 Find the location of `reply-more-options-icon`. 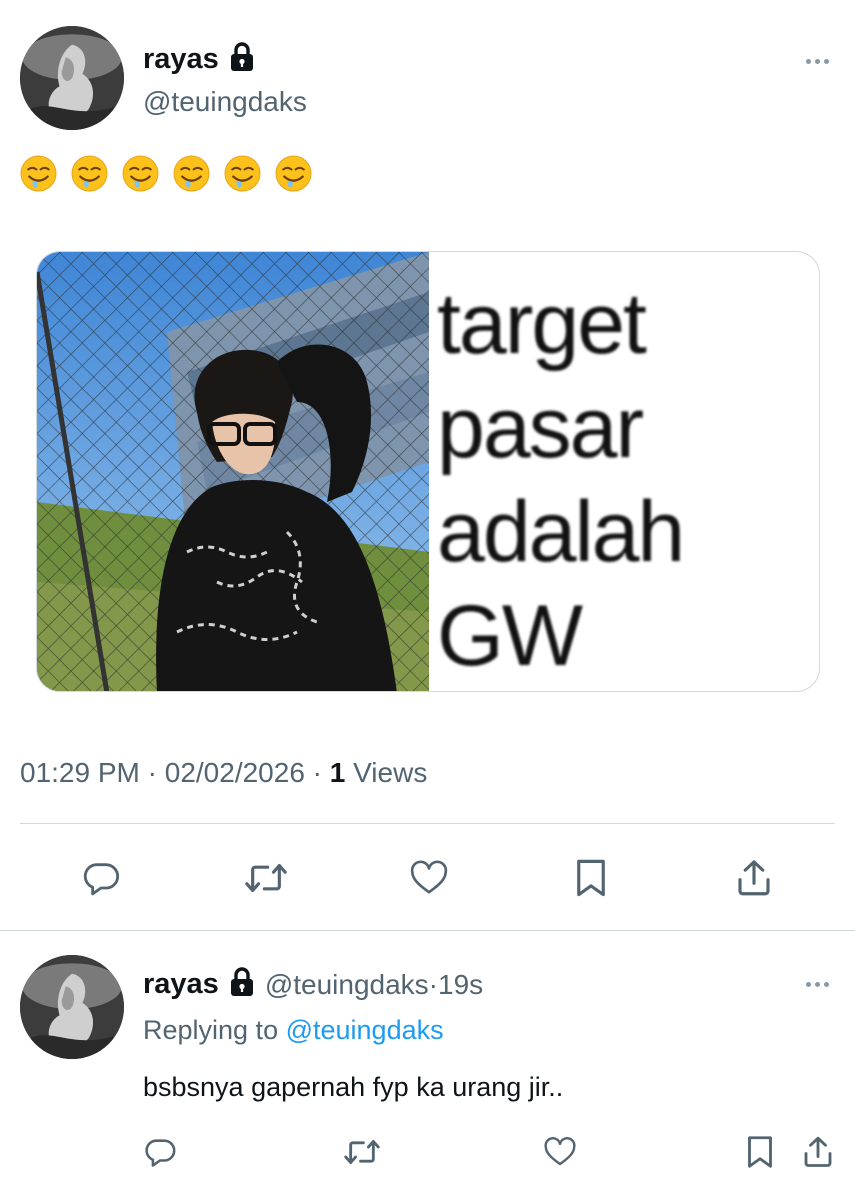

reply-more-options-icon is located at coordinates (817, 984).